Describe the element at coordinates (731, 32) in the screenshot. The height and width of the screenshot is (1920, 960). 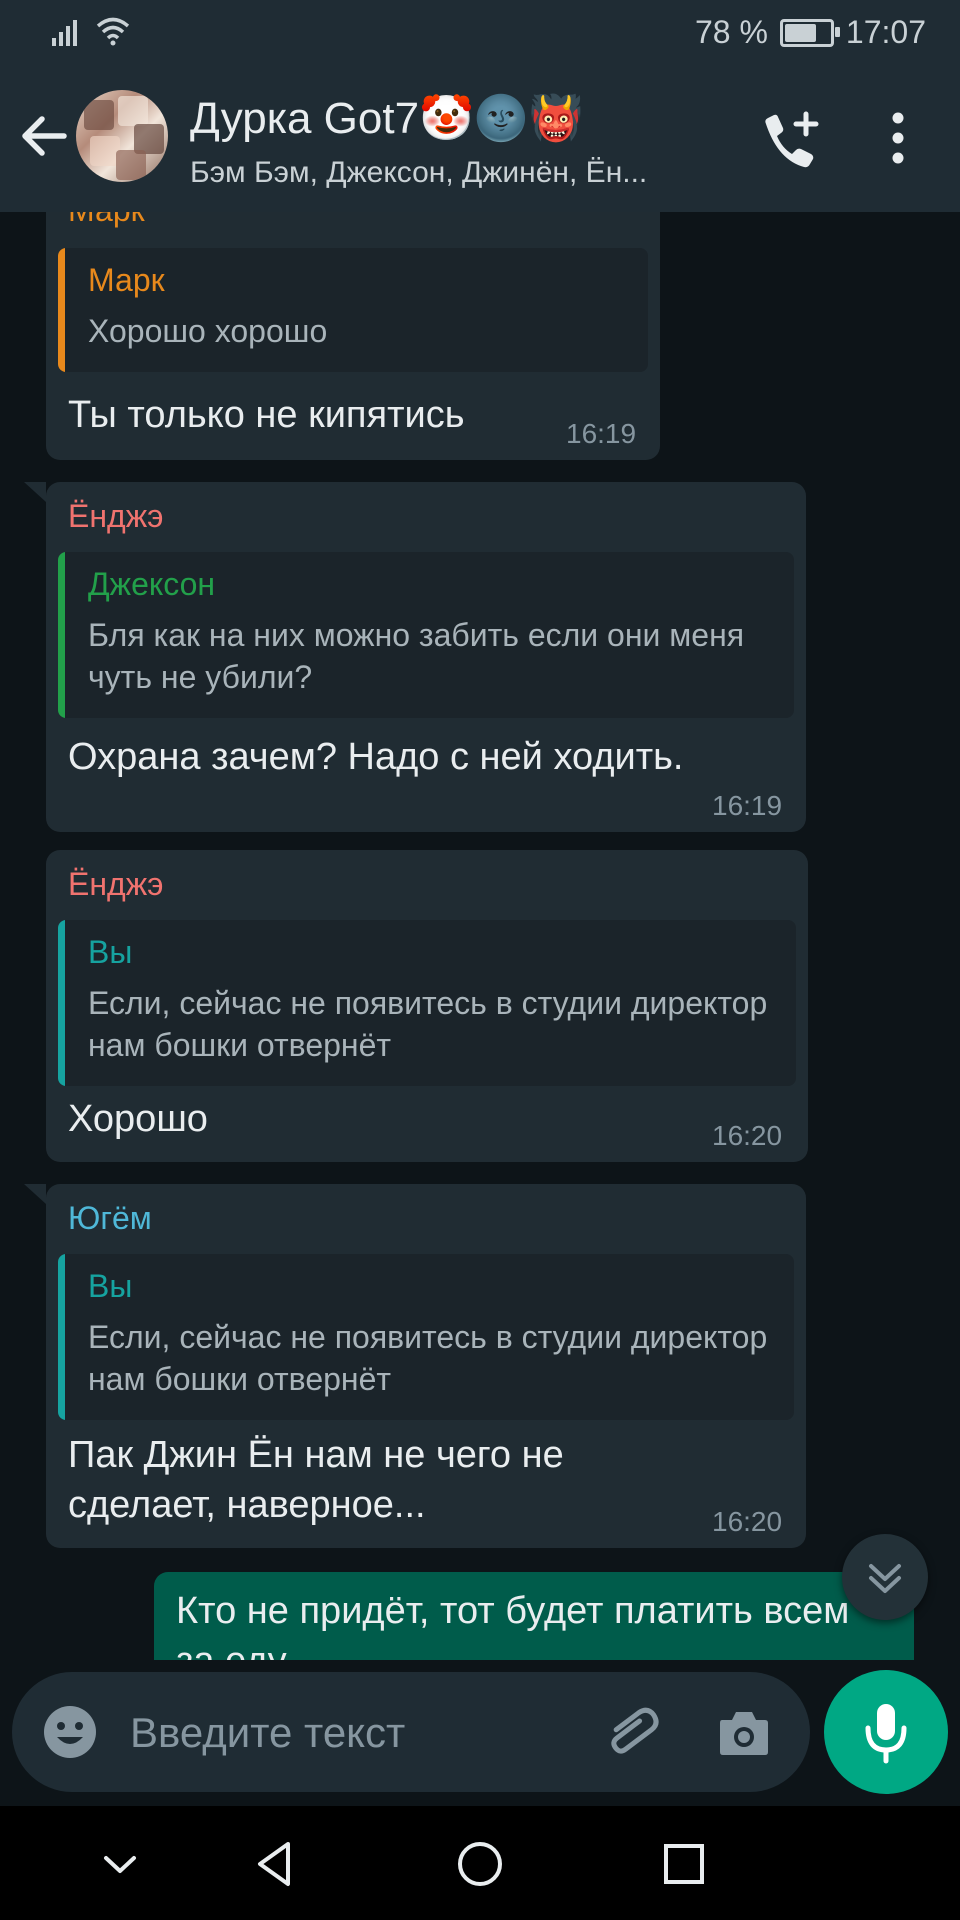
I see `battery-percent: 78 %` at that location.